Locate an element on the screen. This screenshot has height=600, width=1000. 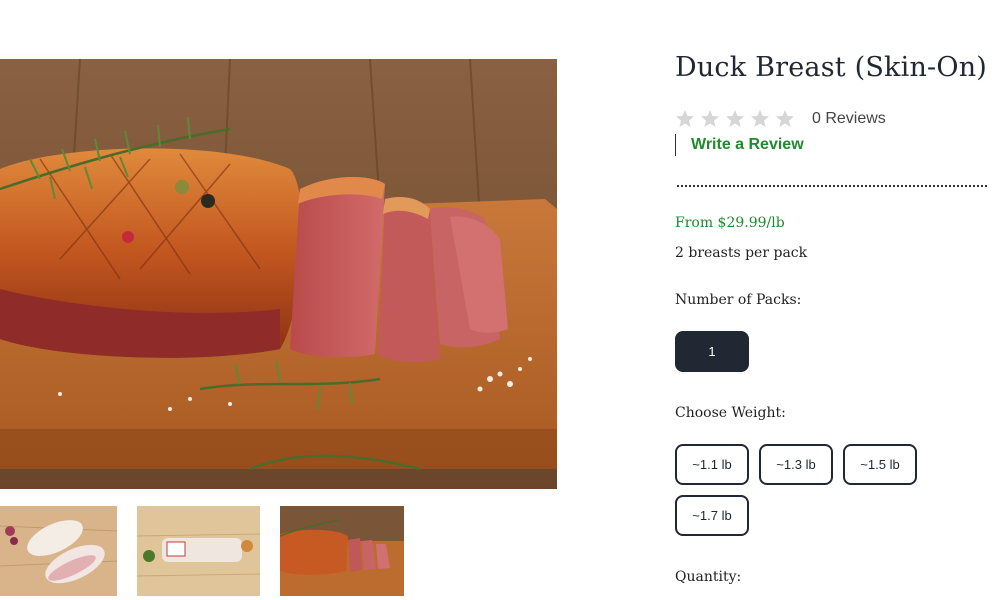
thumbnail-packaged-duck is located at coordinates (198, 551).